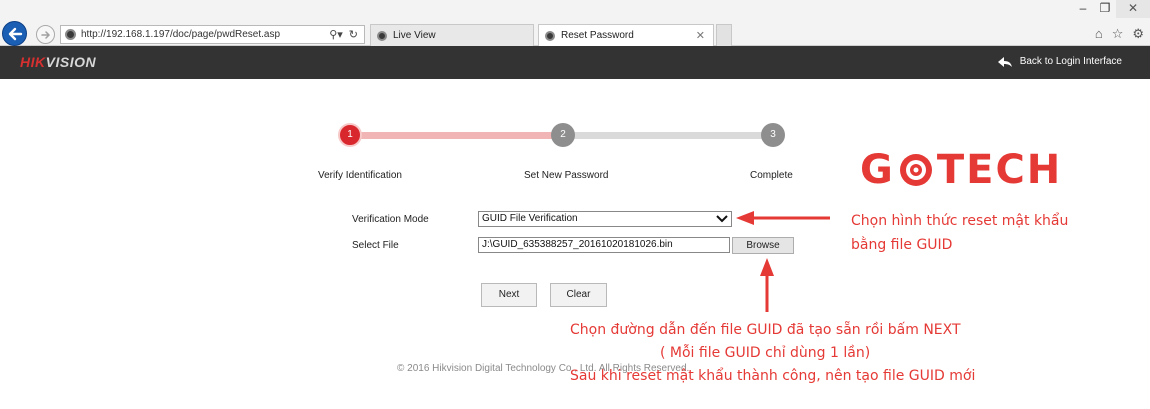 The height and width of the screenshot is (409, 1150). Describe the element at coordinates (360, 175) in the screenshot. I see `step-1-label: Verify Identification` at that location.